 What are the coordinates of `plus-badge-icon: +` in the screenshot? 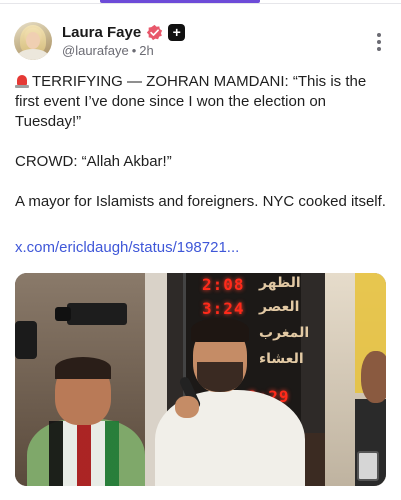 It's located at (177, 32).